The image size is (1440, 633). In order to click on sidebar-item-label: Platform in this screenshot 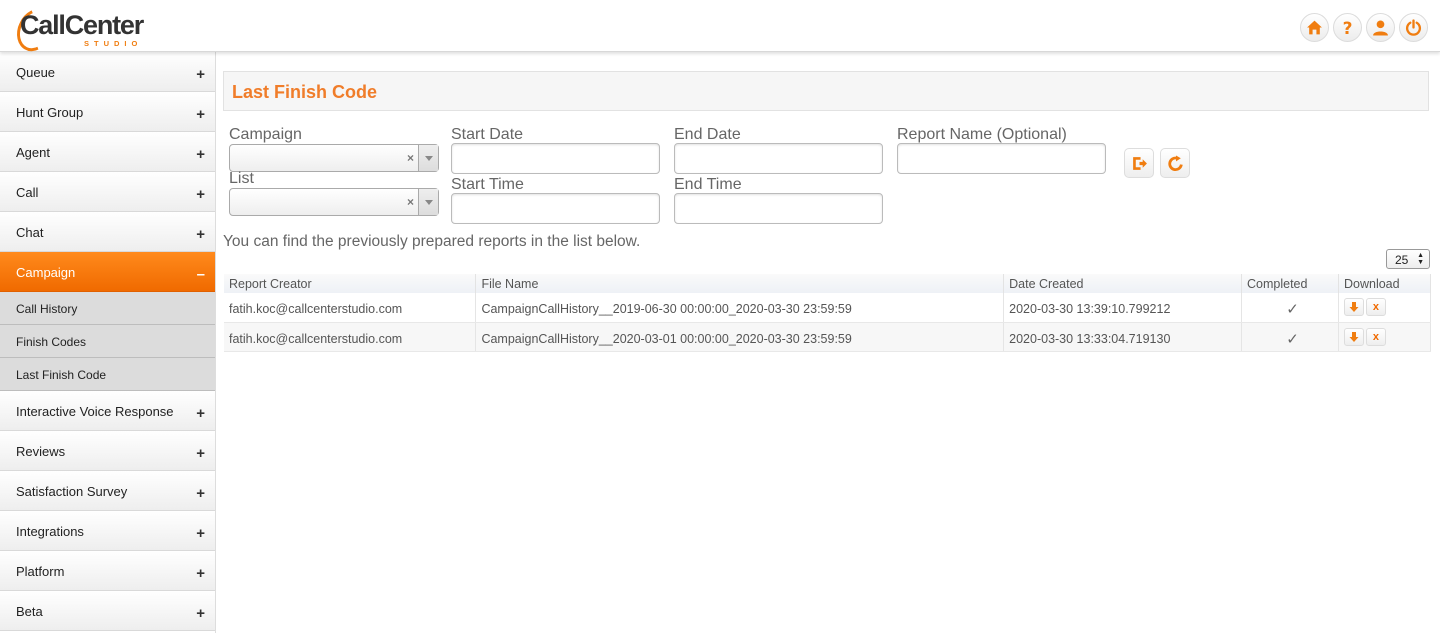, I will do `click(40, 571)`.